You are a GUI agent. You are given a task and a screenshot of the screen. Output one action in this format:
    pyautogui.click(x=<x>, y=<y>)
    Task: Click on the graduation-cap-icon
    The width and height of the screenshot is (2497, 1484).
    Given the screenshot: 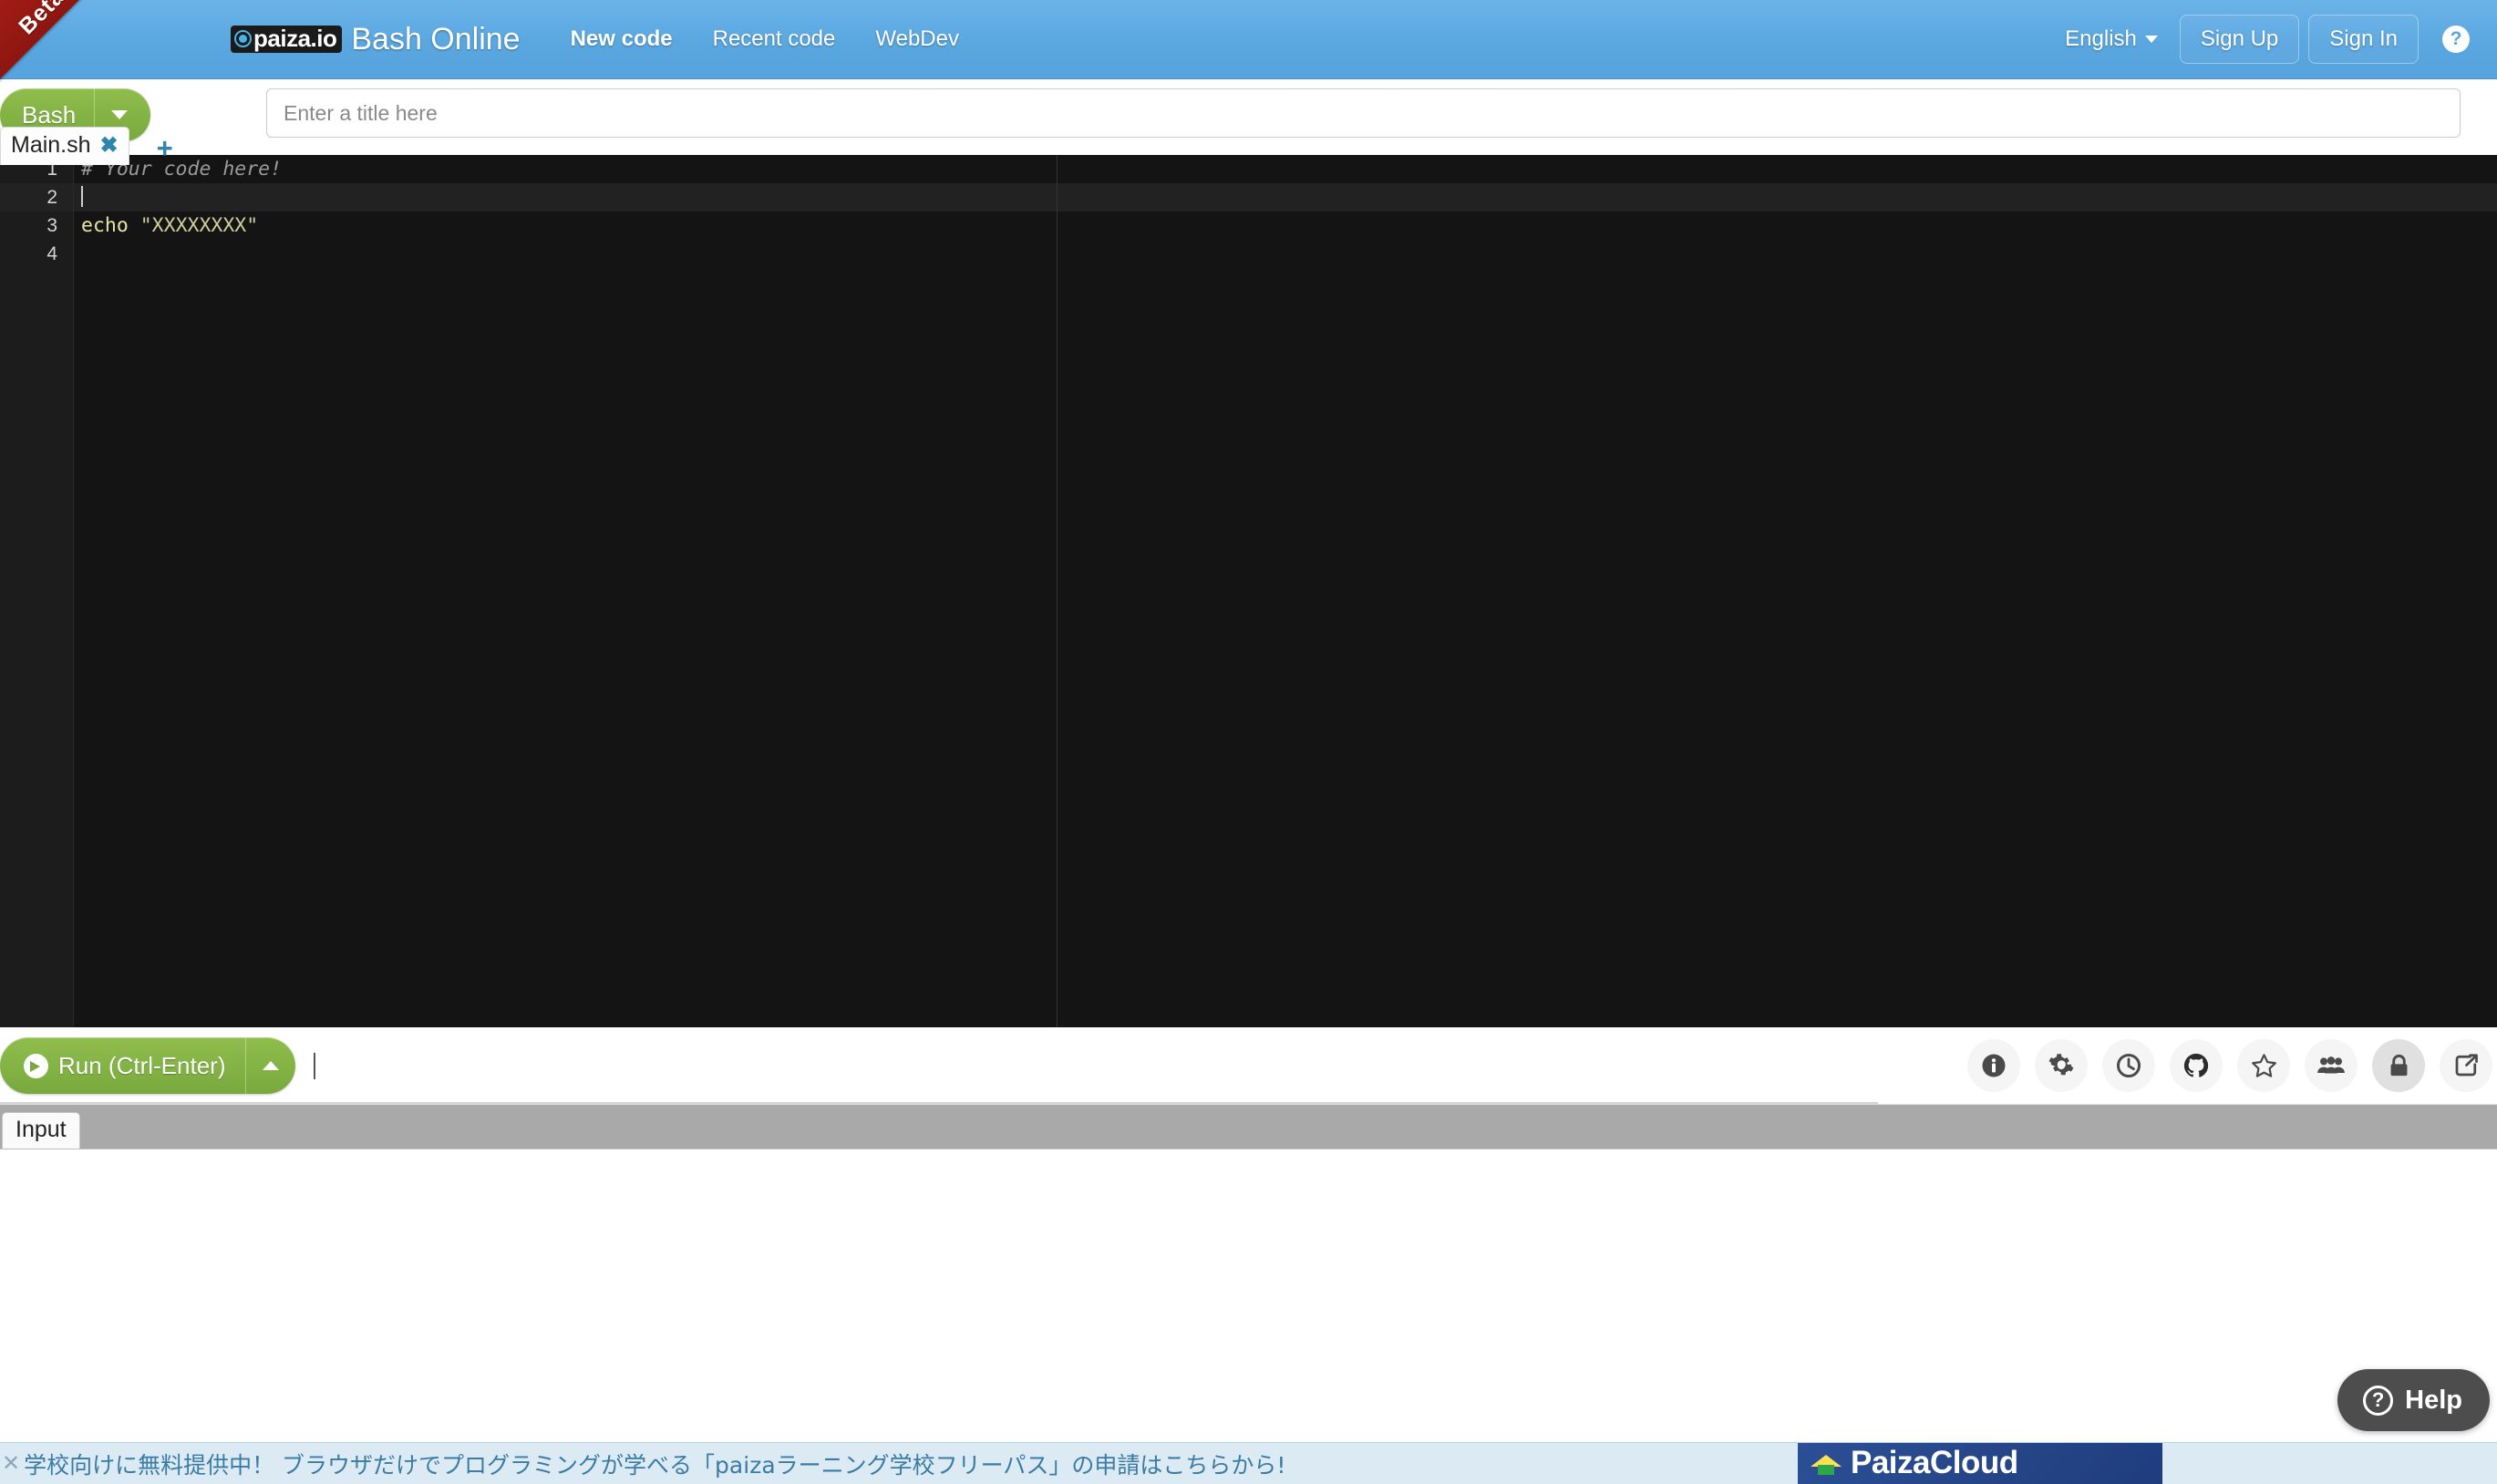 What is the action you would take?
    pyautogui.click(x=1826, y=1463)
    